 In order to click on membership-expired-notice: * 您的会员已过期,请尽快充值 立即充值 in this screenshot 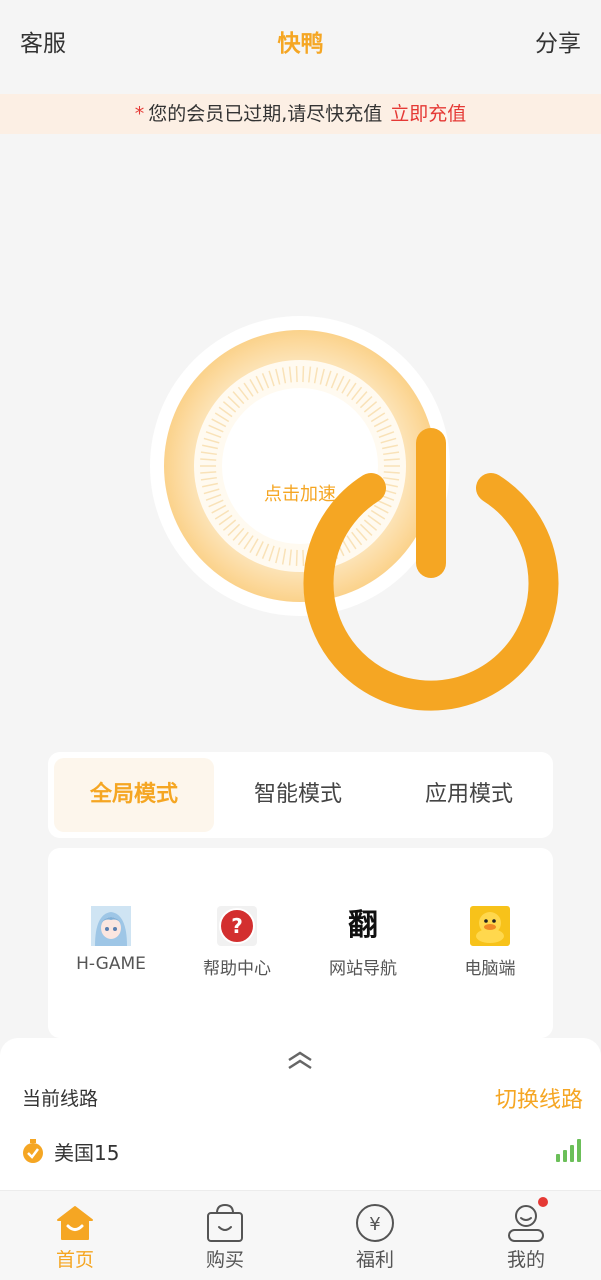, I will do `click(300, 114)`.